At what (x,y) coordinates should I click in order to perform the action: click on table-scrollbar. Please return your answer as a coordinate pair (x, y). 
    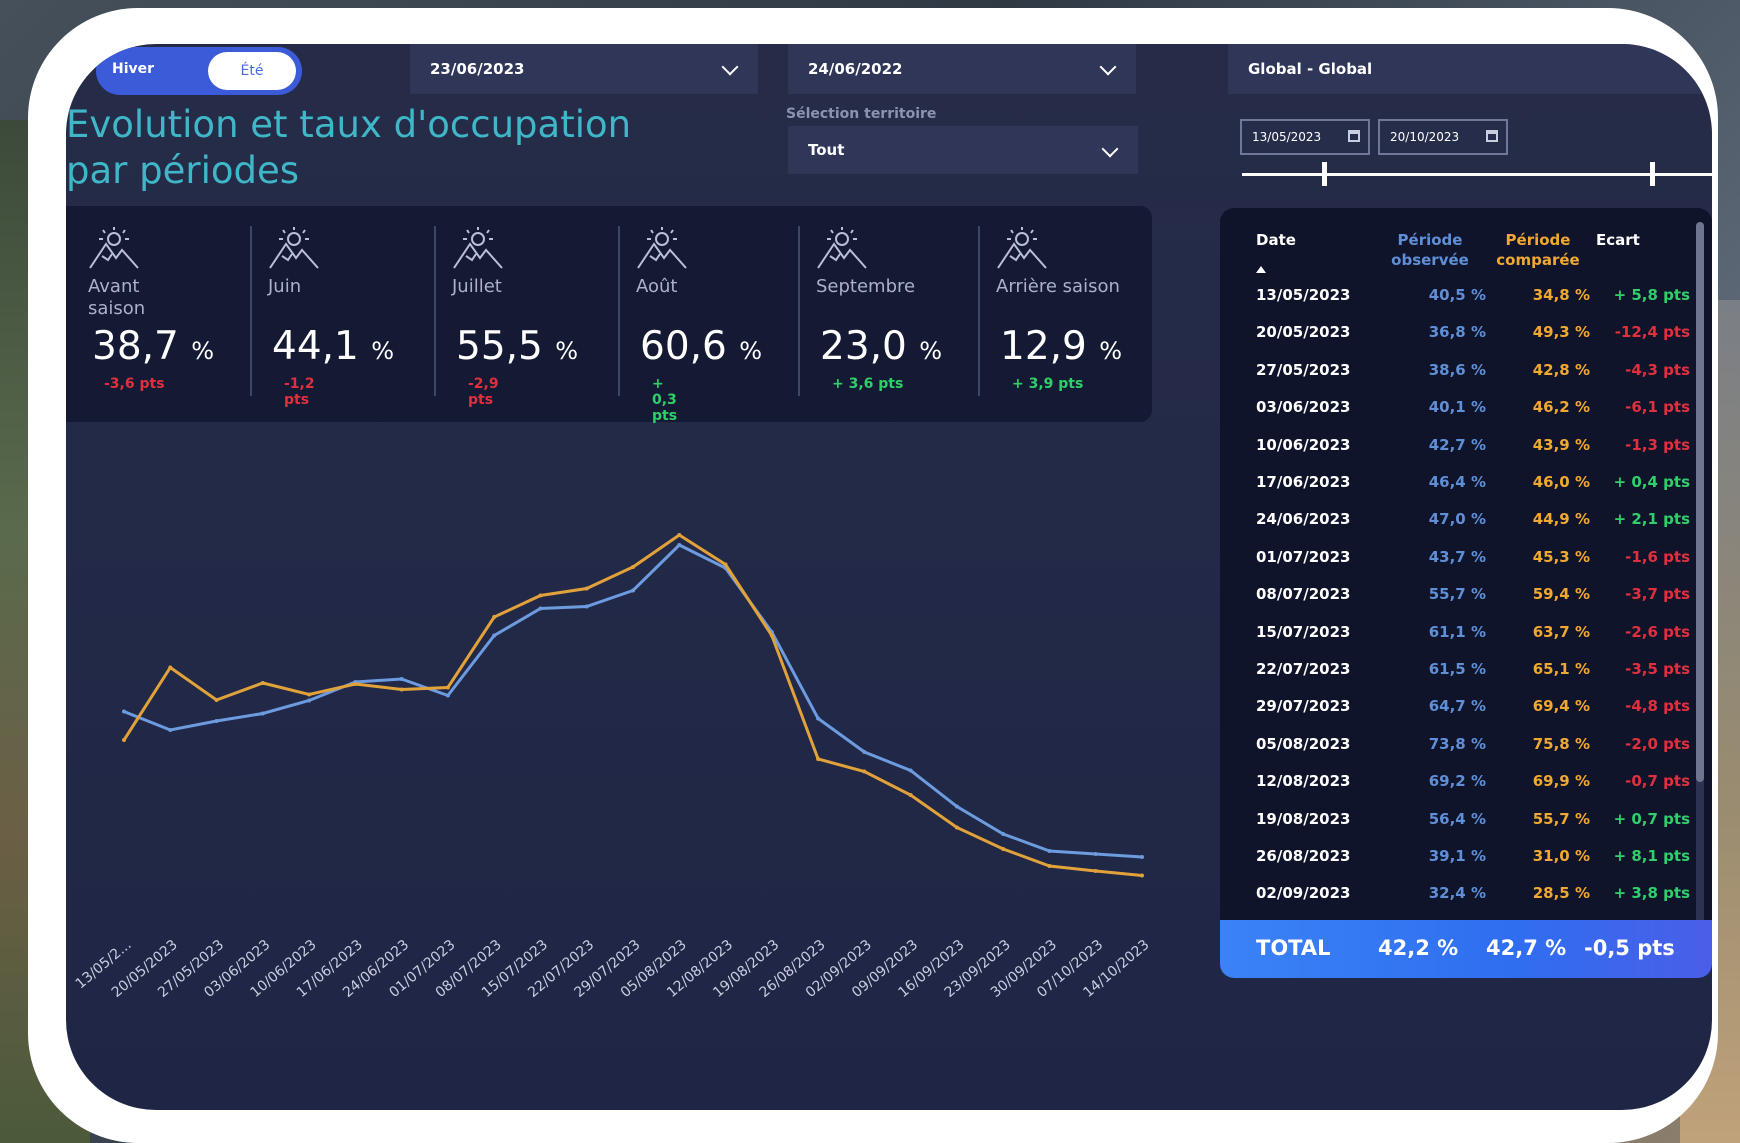
    Looking at the image, I should click on (1700, 587).